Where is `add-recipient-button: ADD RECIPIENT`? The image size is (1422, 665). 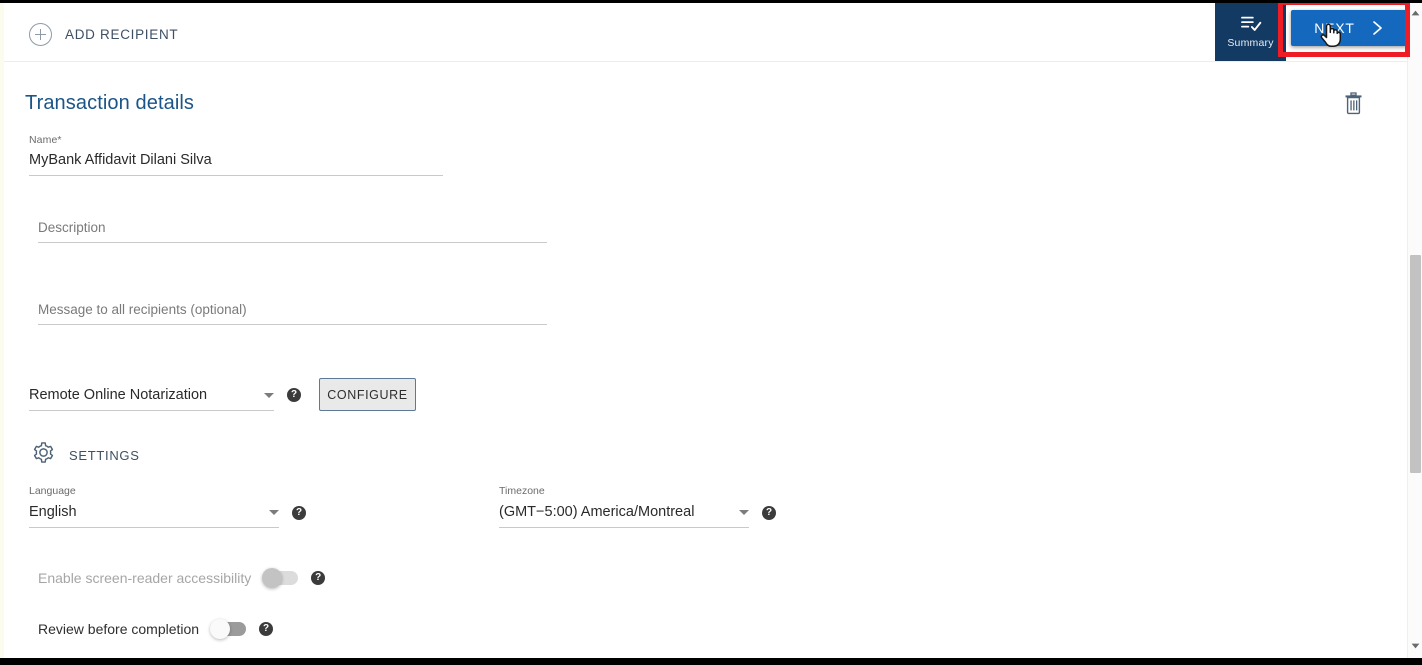 add-recipient-button: ADD RECIPIENT is located at coordinates (103, 34).